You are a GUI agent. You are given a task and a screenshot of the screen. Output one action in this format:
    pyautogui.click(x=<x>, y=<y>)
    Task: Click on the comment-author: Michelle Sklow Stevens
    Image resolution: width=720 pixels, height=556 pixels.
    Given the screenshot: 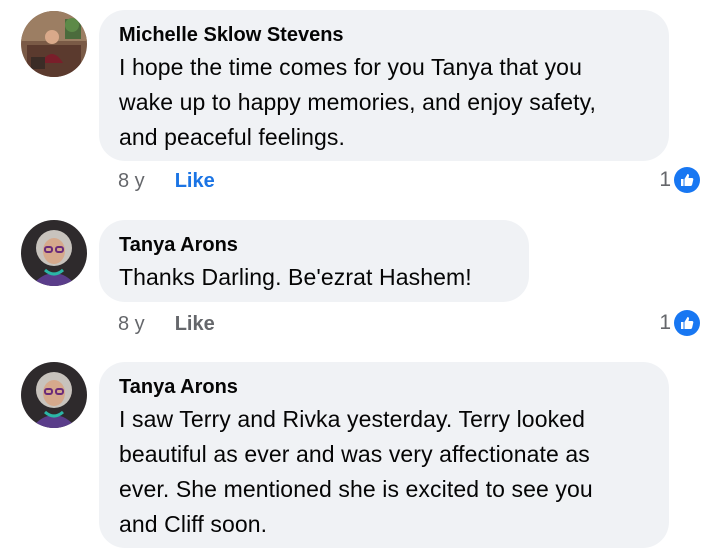 What is the action you would take?
    pyautogui.click(x=384, y=35)
    